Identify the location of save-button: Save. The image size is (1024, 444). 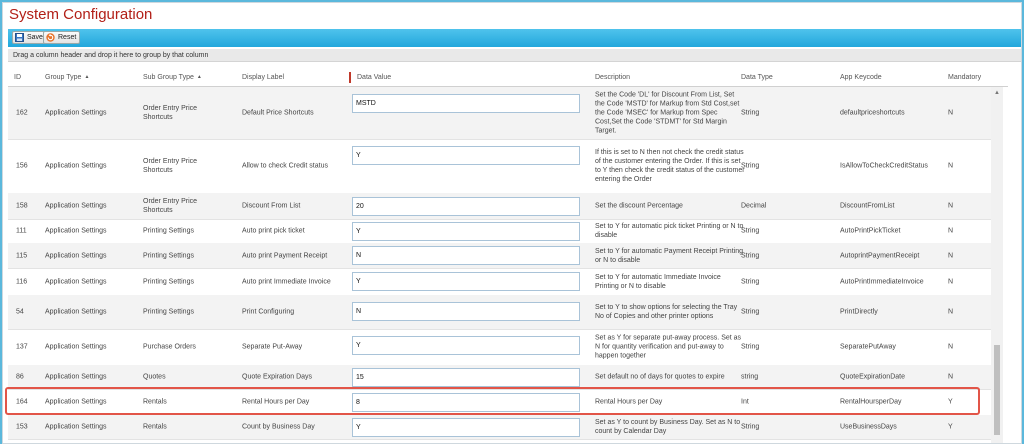
(29, 37).